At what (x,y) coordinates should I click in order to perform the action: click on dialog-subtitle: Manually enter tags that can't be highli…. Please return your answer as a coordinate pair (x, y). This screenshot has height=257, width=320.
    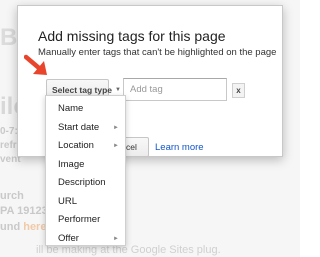
    Looking at the image, I should click on (157, 52).